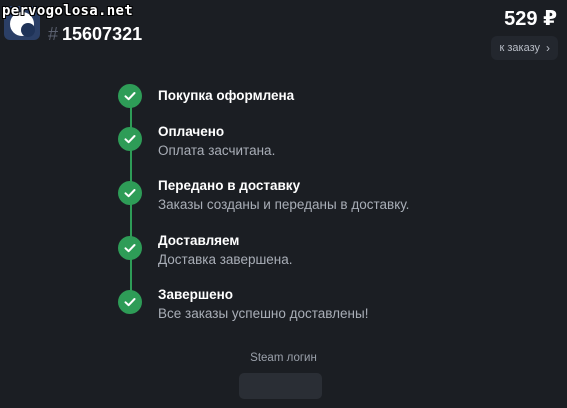 This screenshot has width=567, height=408. Describe the element at coordinates (283, 358) in the screenshot. I see `steam-login-label: Steam логин` at that location.